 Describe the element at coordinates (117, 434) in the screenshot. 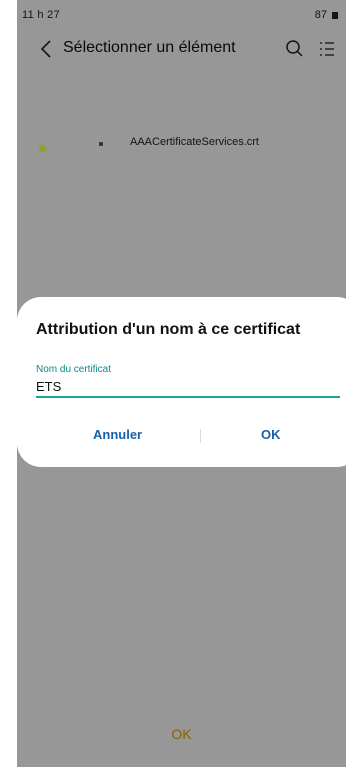

I see `cancel-button: Annuler` at that location.